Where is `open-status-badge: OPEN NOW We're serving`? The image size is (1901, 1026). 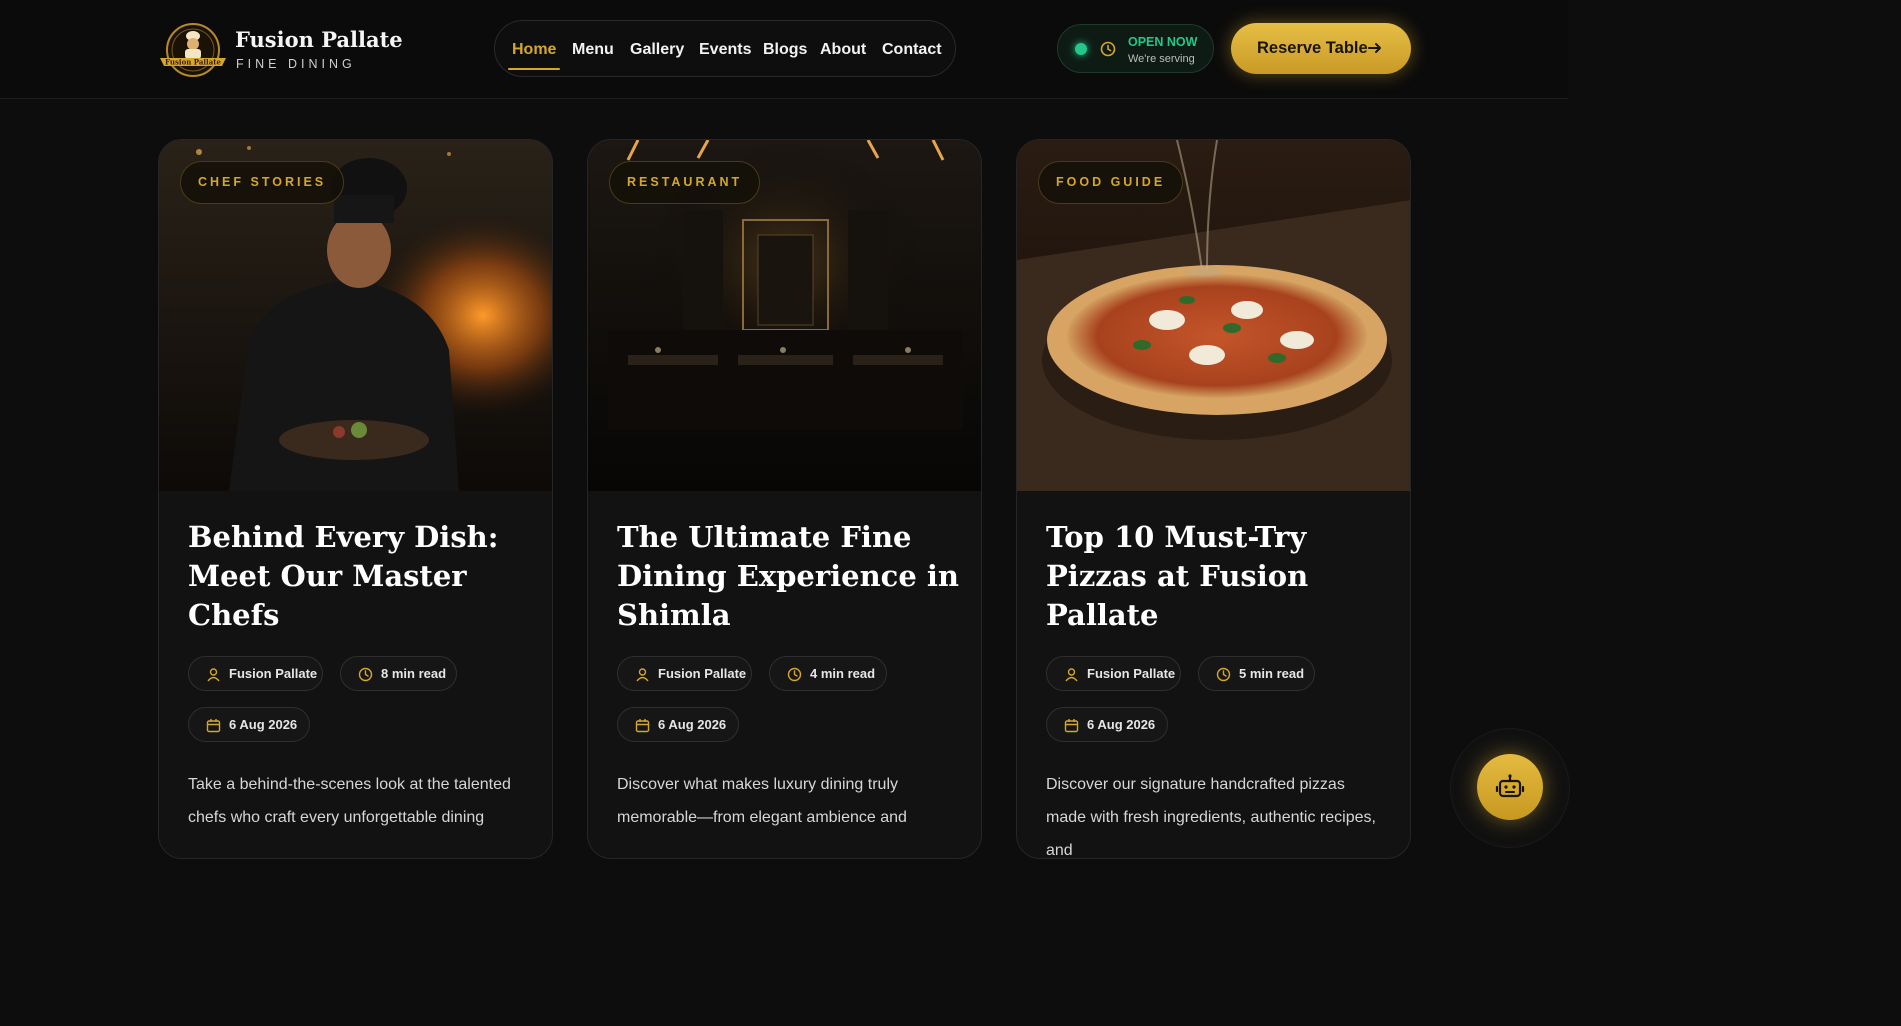 open-status-badge: OPEN NOW We're serving is located at coordinates (1135, 48).